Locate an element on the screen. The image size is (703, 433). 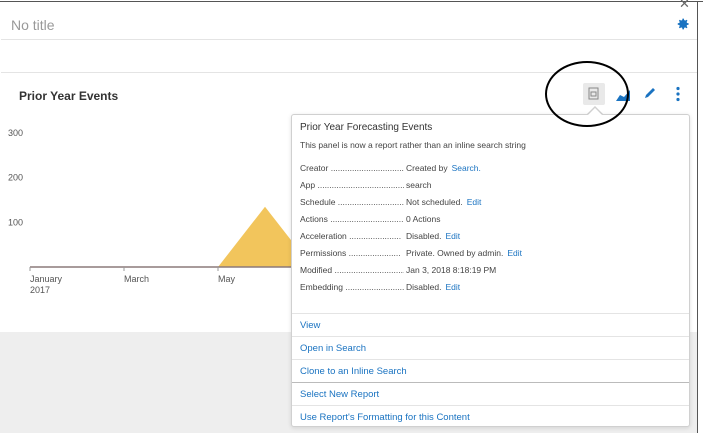
window-top-border is located at coordinates (351, 1).